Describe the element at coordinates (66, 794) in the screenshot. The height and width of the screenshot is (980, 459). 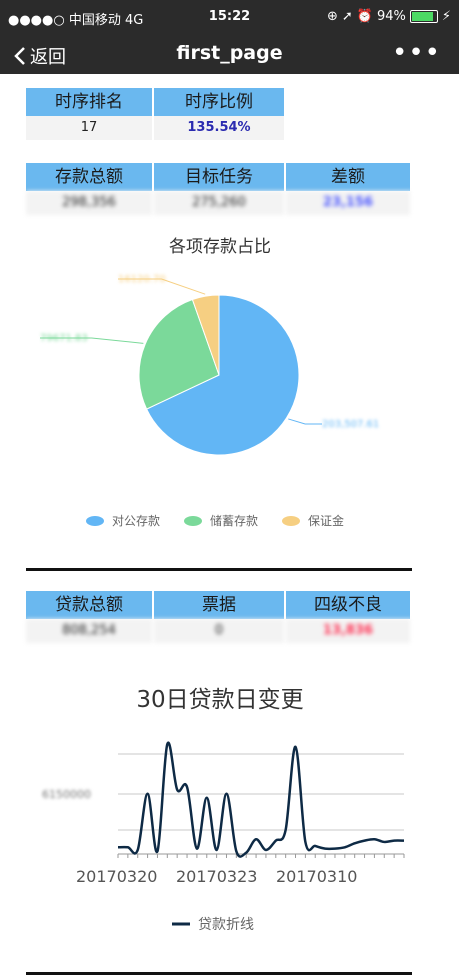
I see `y-tick-label: 6150000` at that location.